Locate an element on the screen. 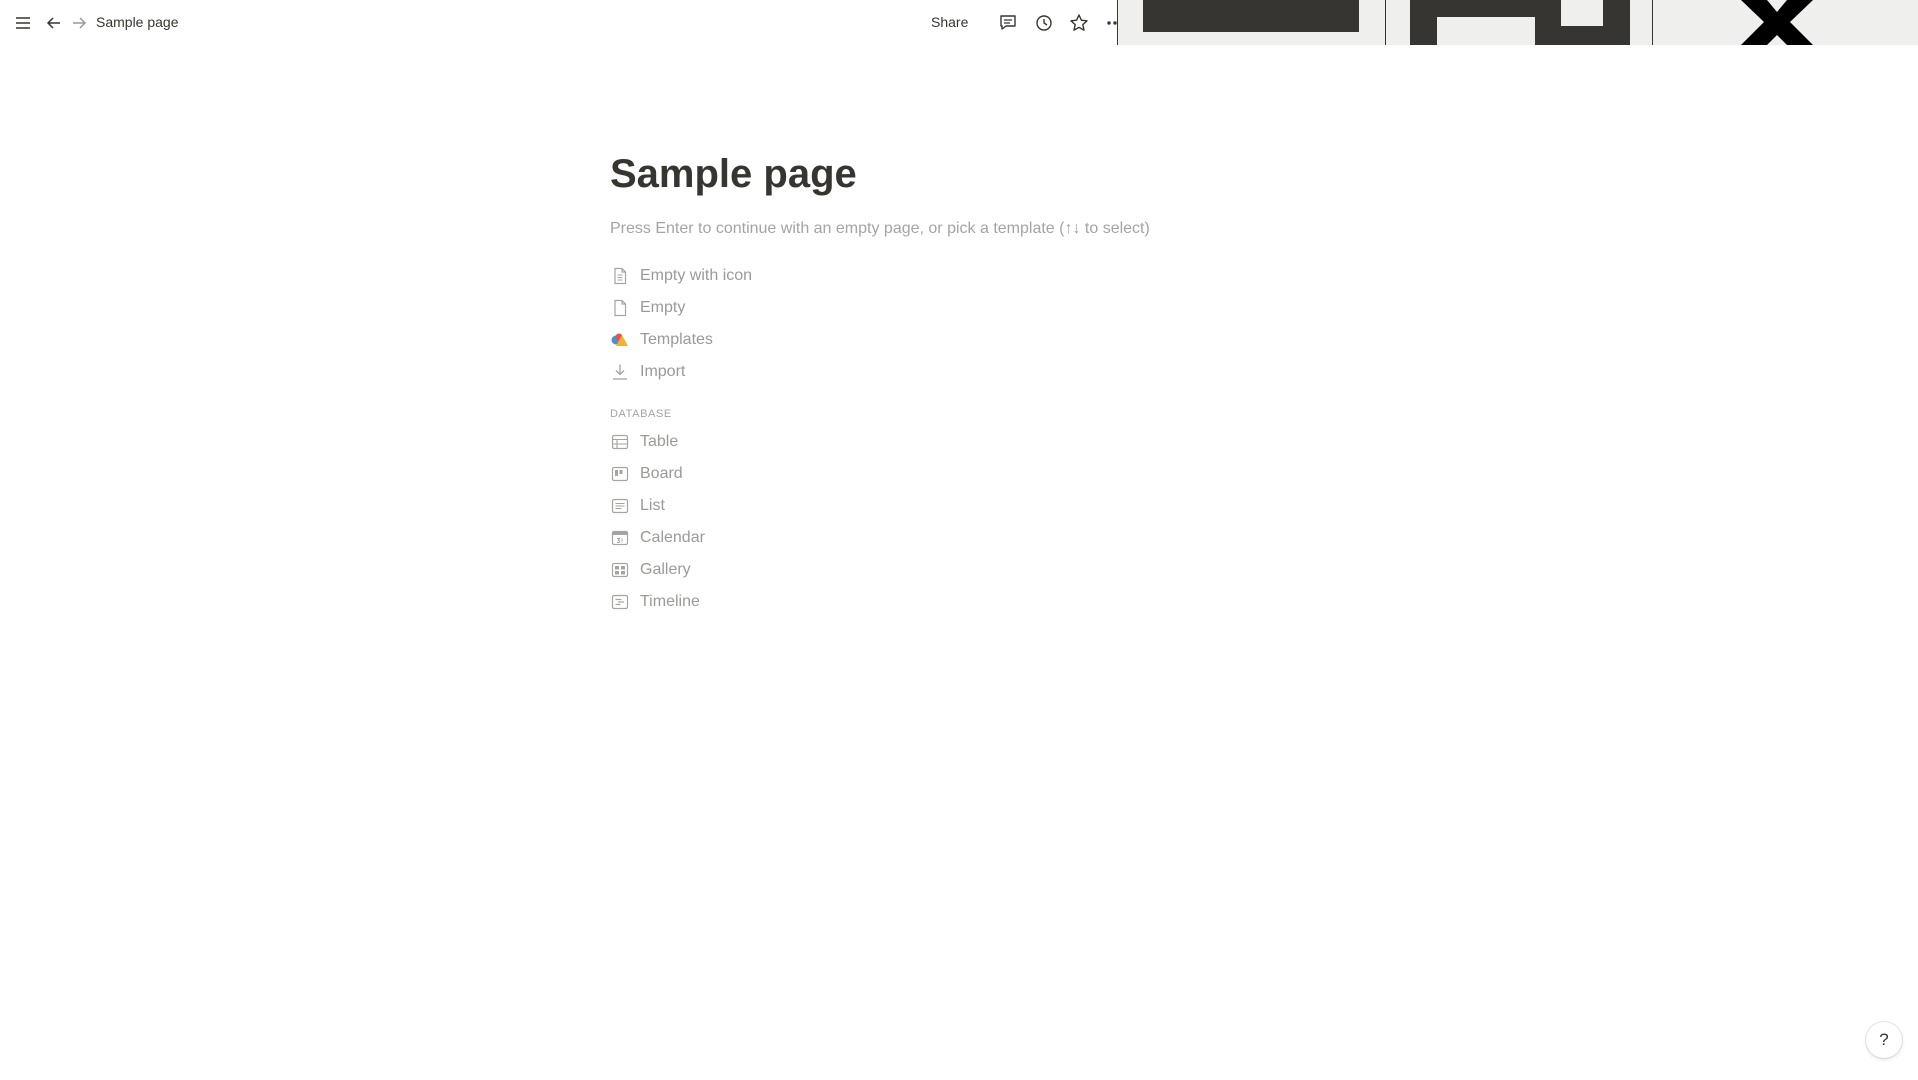  forward-arrow-icon is located at coordinates (79, 23).